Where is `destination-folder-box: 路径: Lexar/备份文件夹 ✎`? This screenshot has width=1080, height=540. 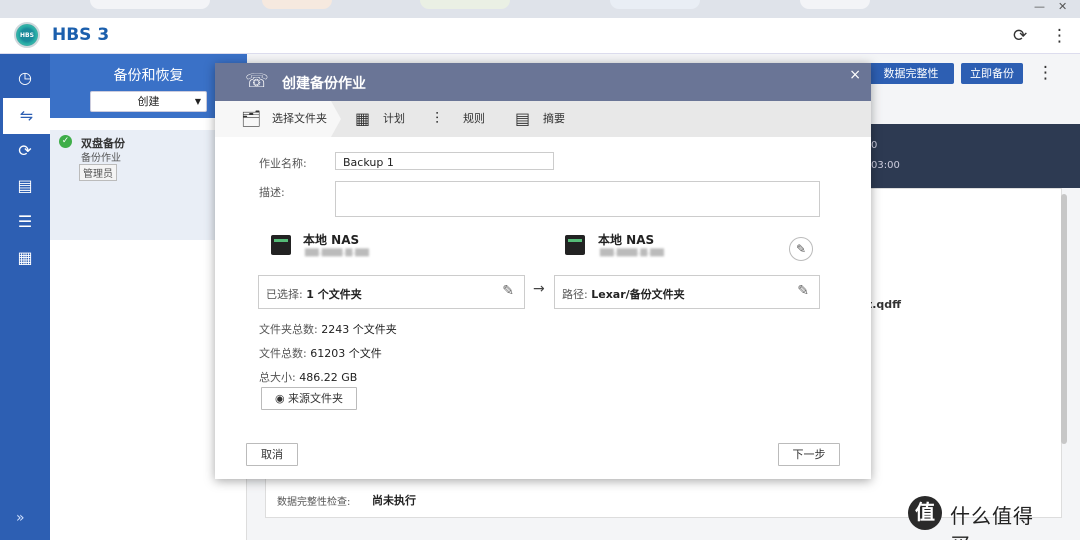
destination-folder-box: 路径: Lexar/备份文件夹 ✎ is located at coordinates (687, 292).